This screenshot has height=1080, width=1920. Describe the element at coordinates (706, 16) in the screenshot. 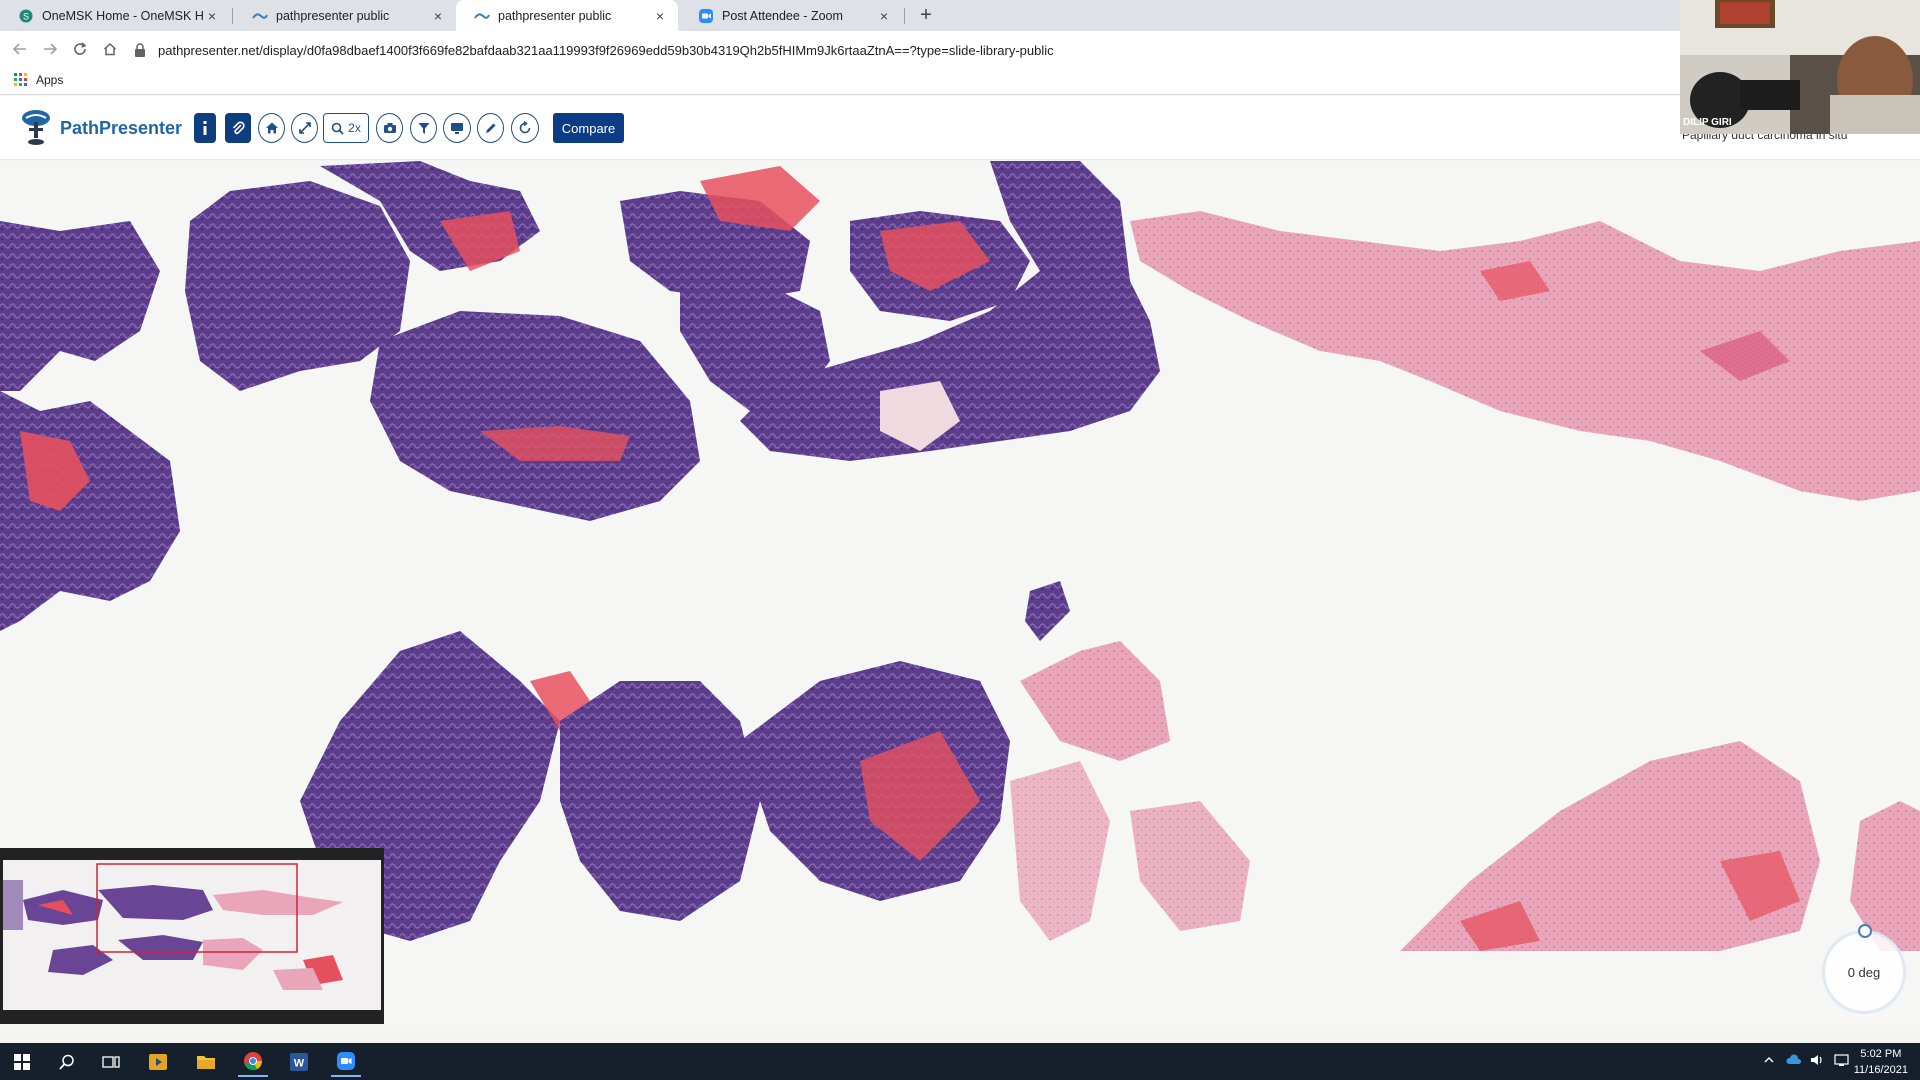

I see `zoom-favicon-icon` at that location.